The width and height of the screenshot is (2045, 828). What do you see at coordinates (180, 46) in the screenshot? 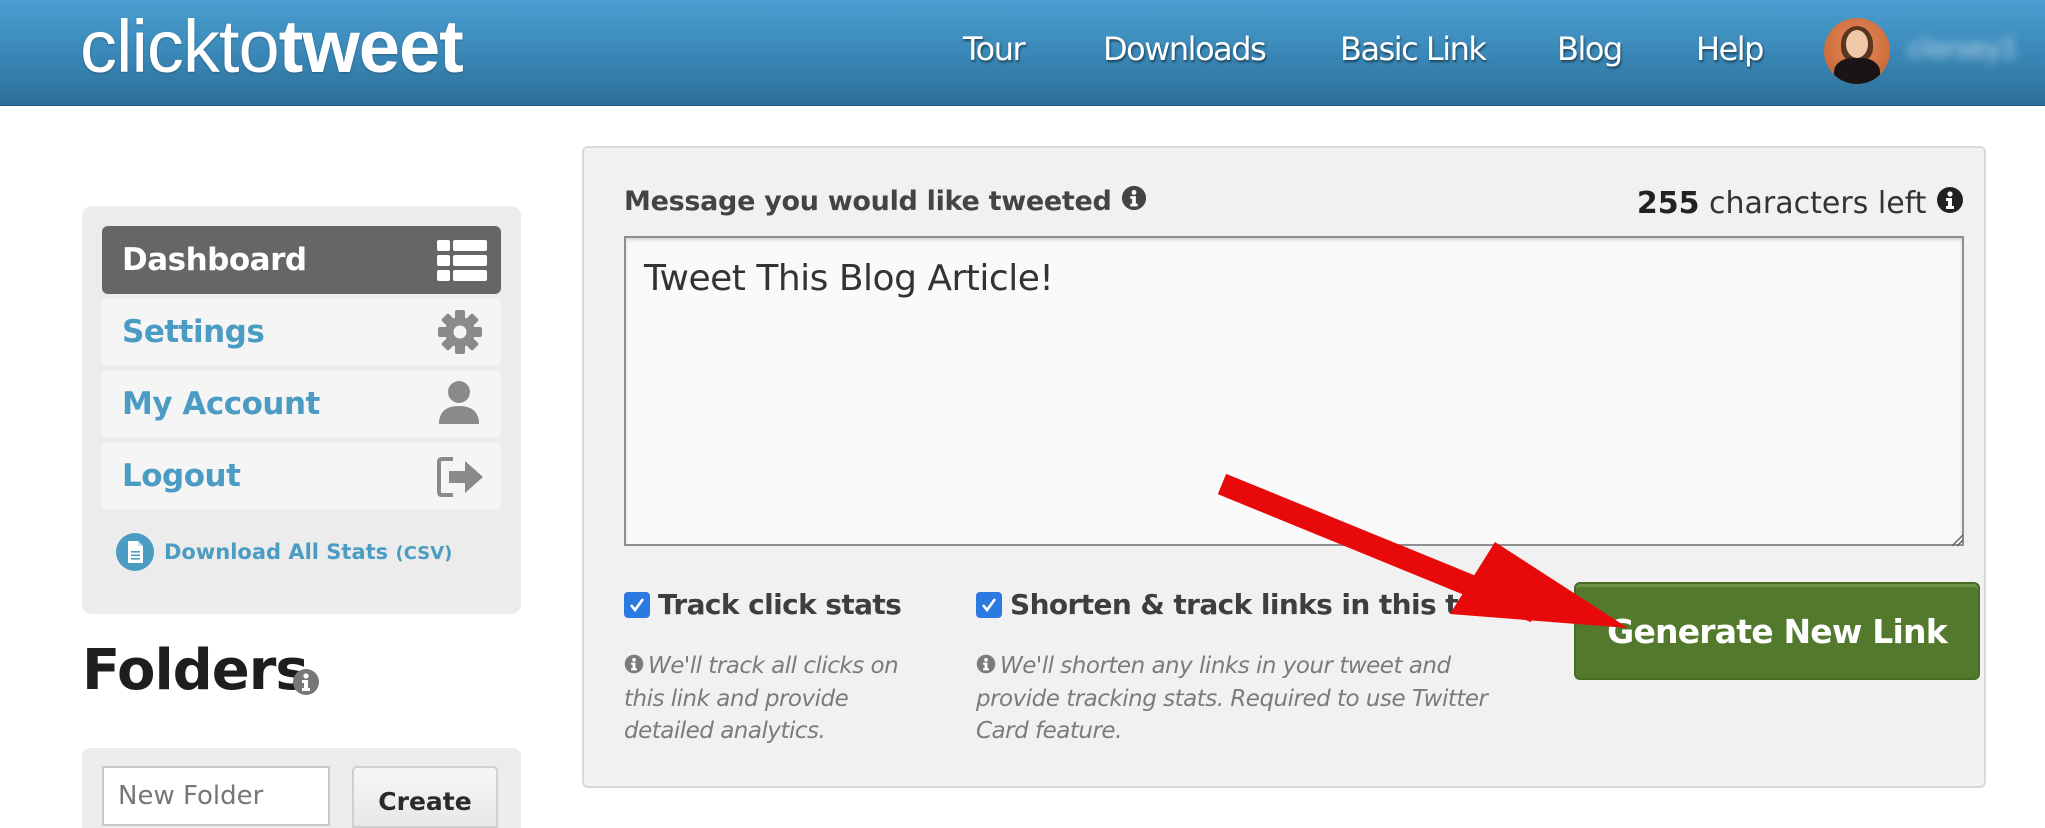
I see `logo-text-thin: clickto` at bounding box center [180, 46].